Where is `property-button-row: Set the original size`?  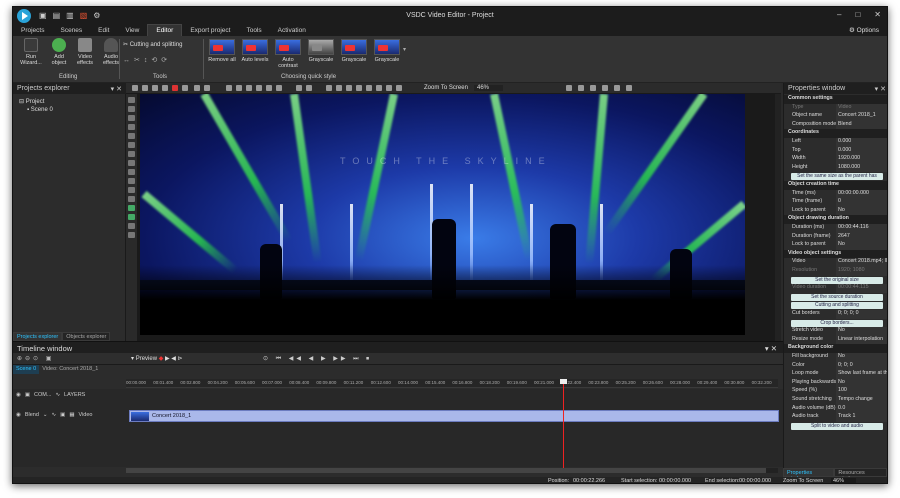 property-button-row: Set the original size is located at coordinates (835, 280).